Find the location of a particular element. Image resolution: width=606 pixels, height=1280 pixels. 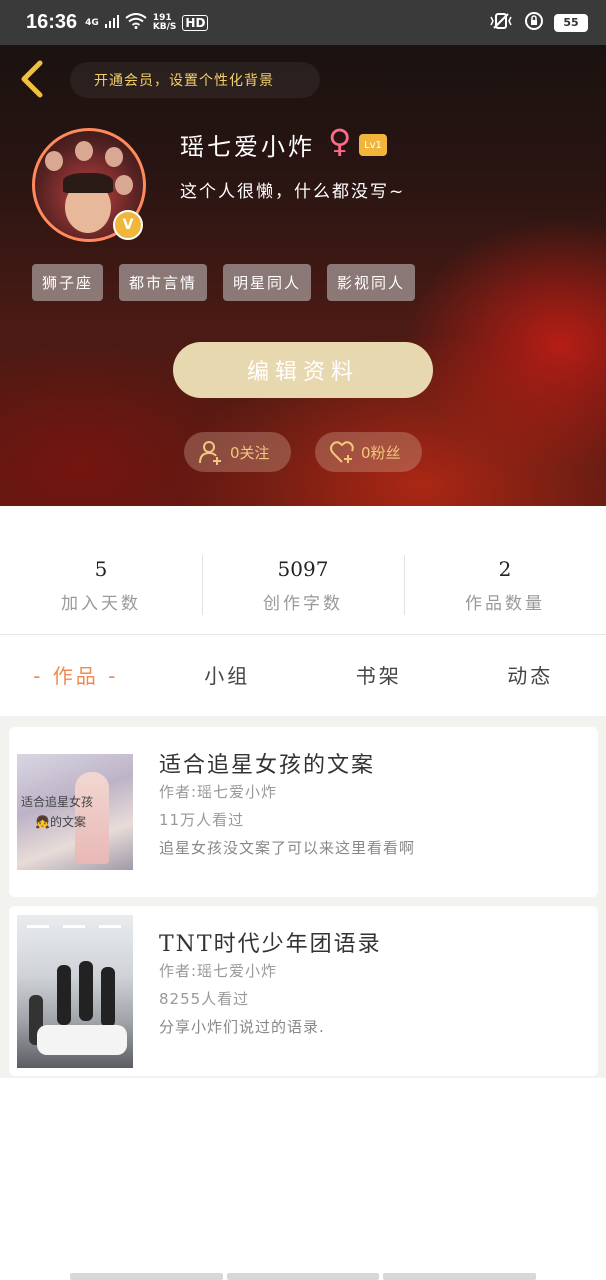

stat-label: 作品数量 is located at coordinates (505, 603).